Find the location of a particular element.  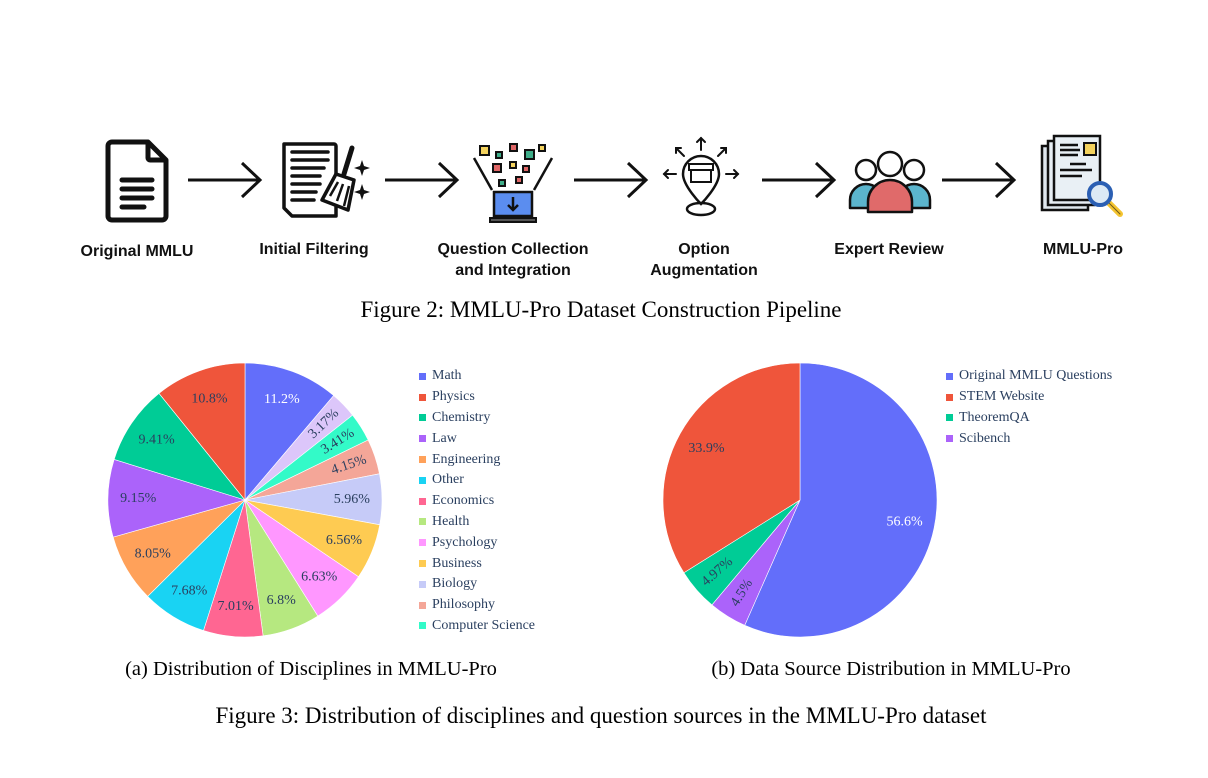

pie-label-engineering: 8.05% is located at coordinates (153, 553).